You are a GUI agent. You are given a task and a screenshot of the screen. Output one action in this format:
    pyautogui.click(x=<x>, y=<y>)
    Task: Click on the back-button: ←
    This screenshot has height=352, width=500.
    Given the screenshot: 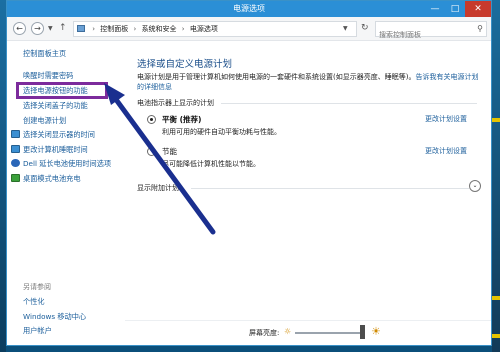 What is the action you would take?
    pyautogui.click(x=19, y=28)
    